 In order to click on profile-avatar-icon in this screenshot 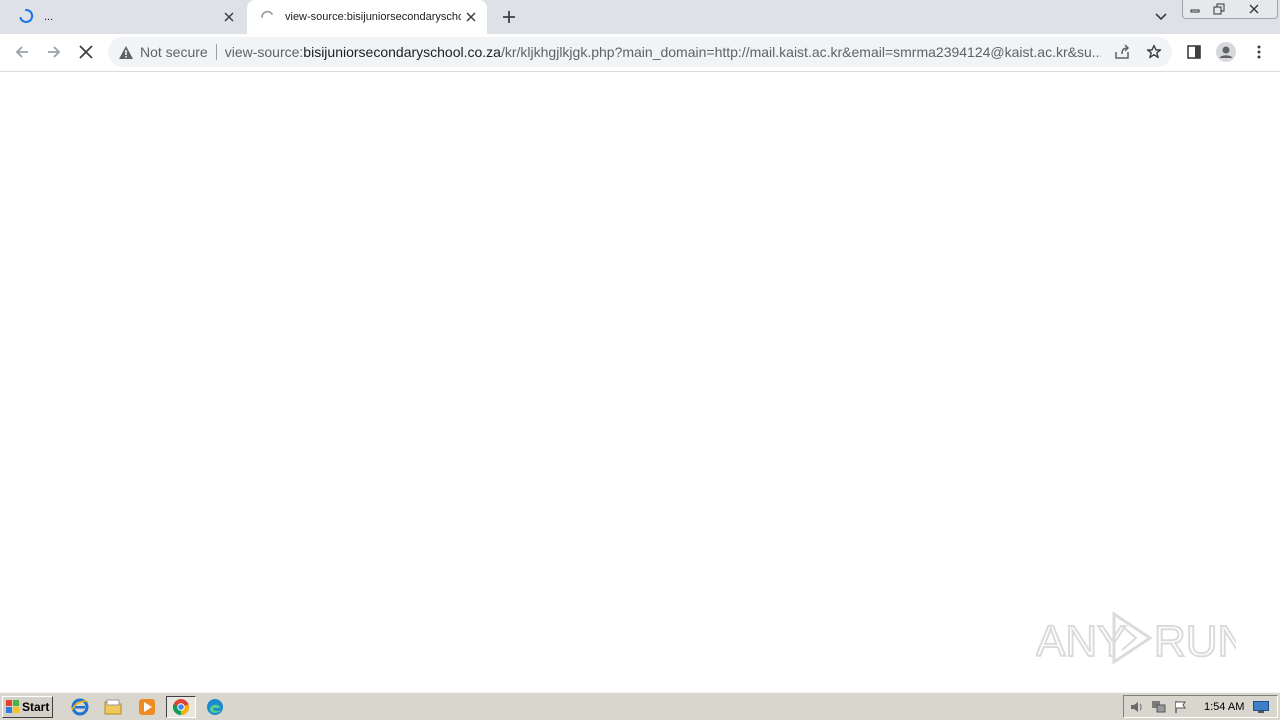, I will do `click(1226, 52)`.